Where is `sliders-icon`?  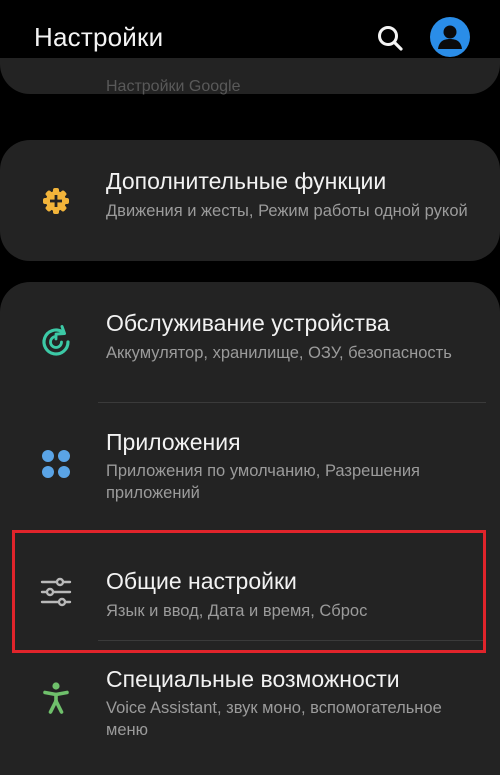
sliders-icon is located at coordinates (56, 592).